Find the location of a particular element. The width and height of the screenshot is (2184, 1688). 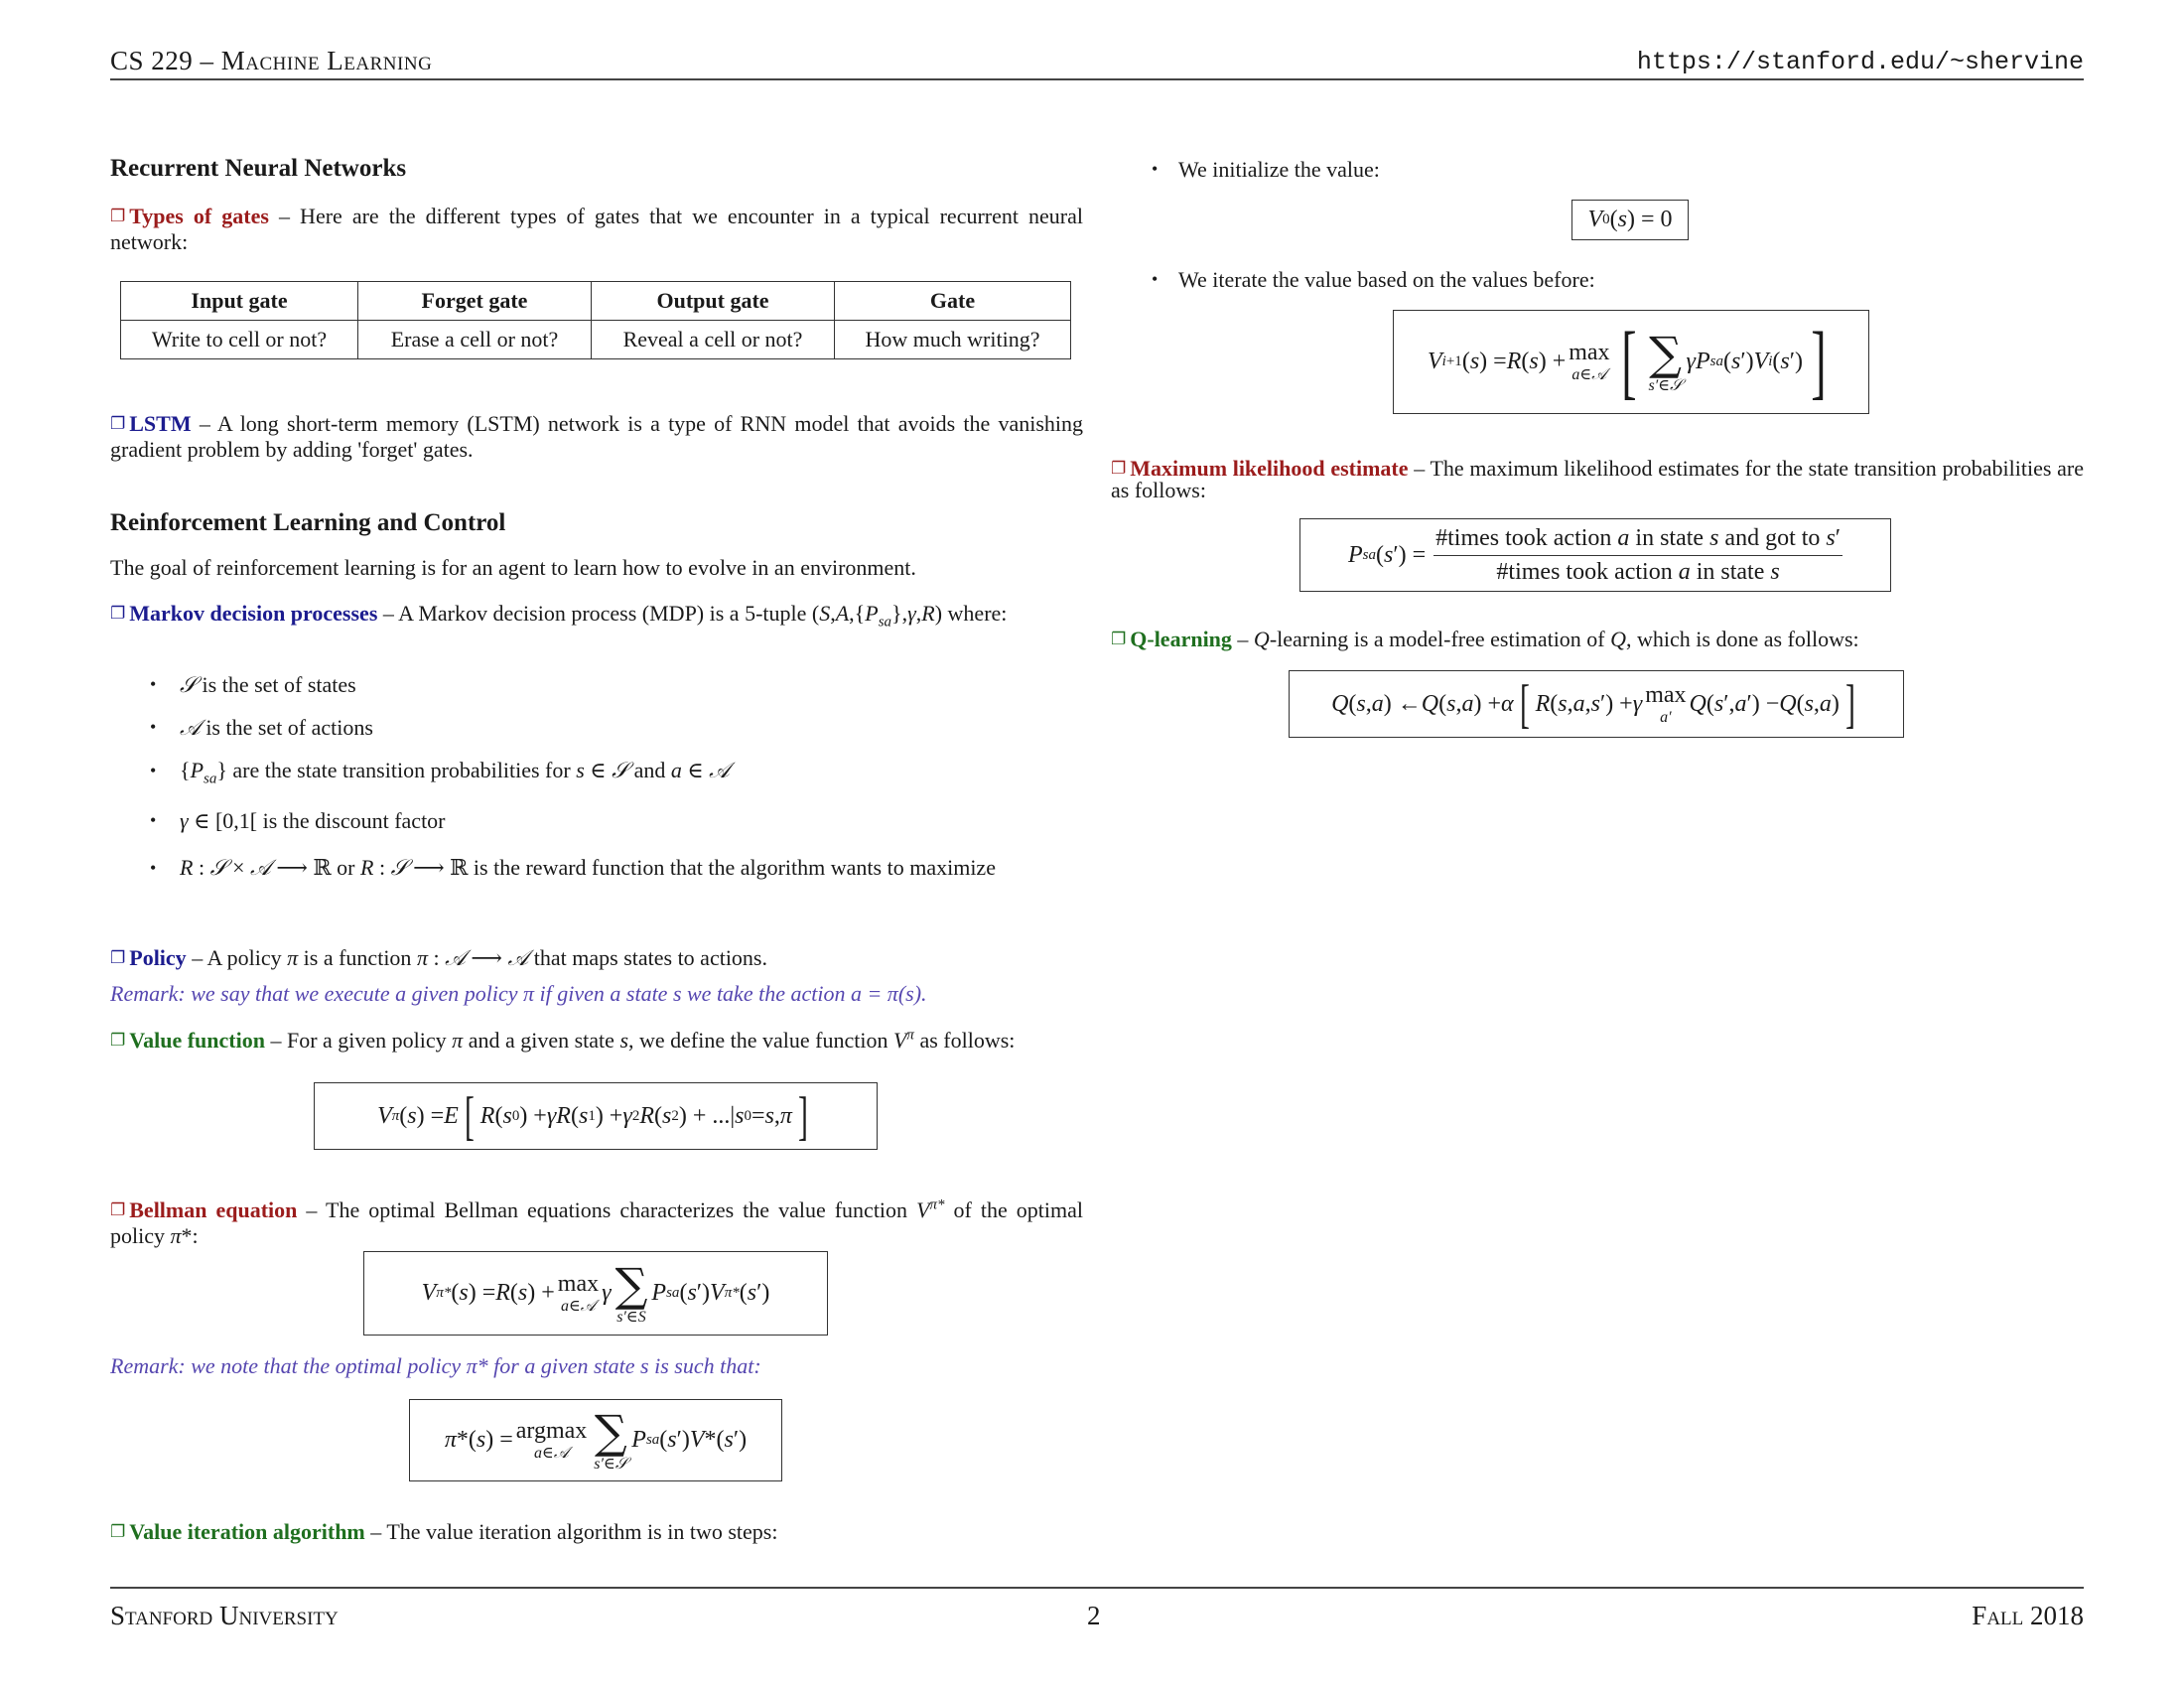

footer-page-number: 2 is located at coordinates (1094, 1615).